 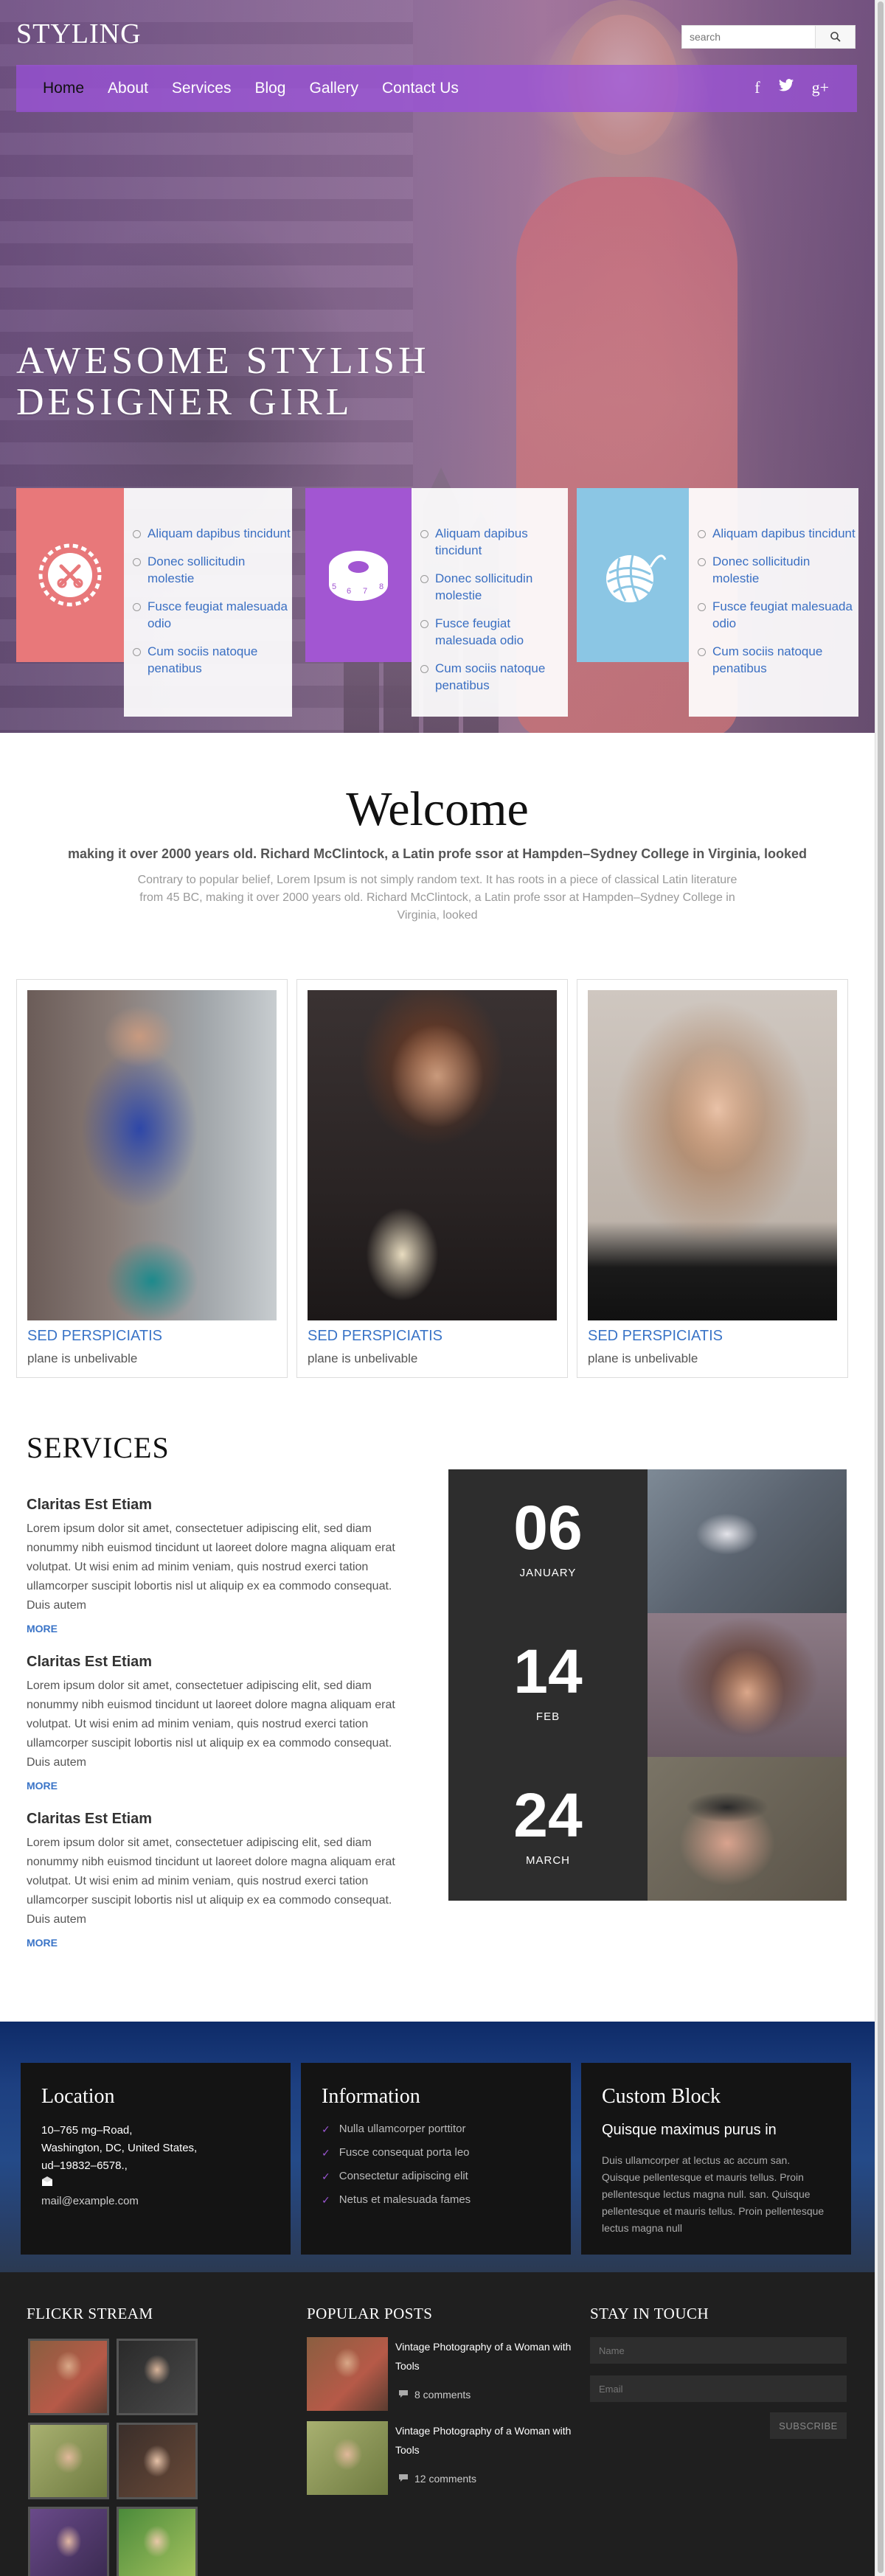 I want to click on tape-number: 6, so click(x=349, y=591).